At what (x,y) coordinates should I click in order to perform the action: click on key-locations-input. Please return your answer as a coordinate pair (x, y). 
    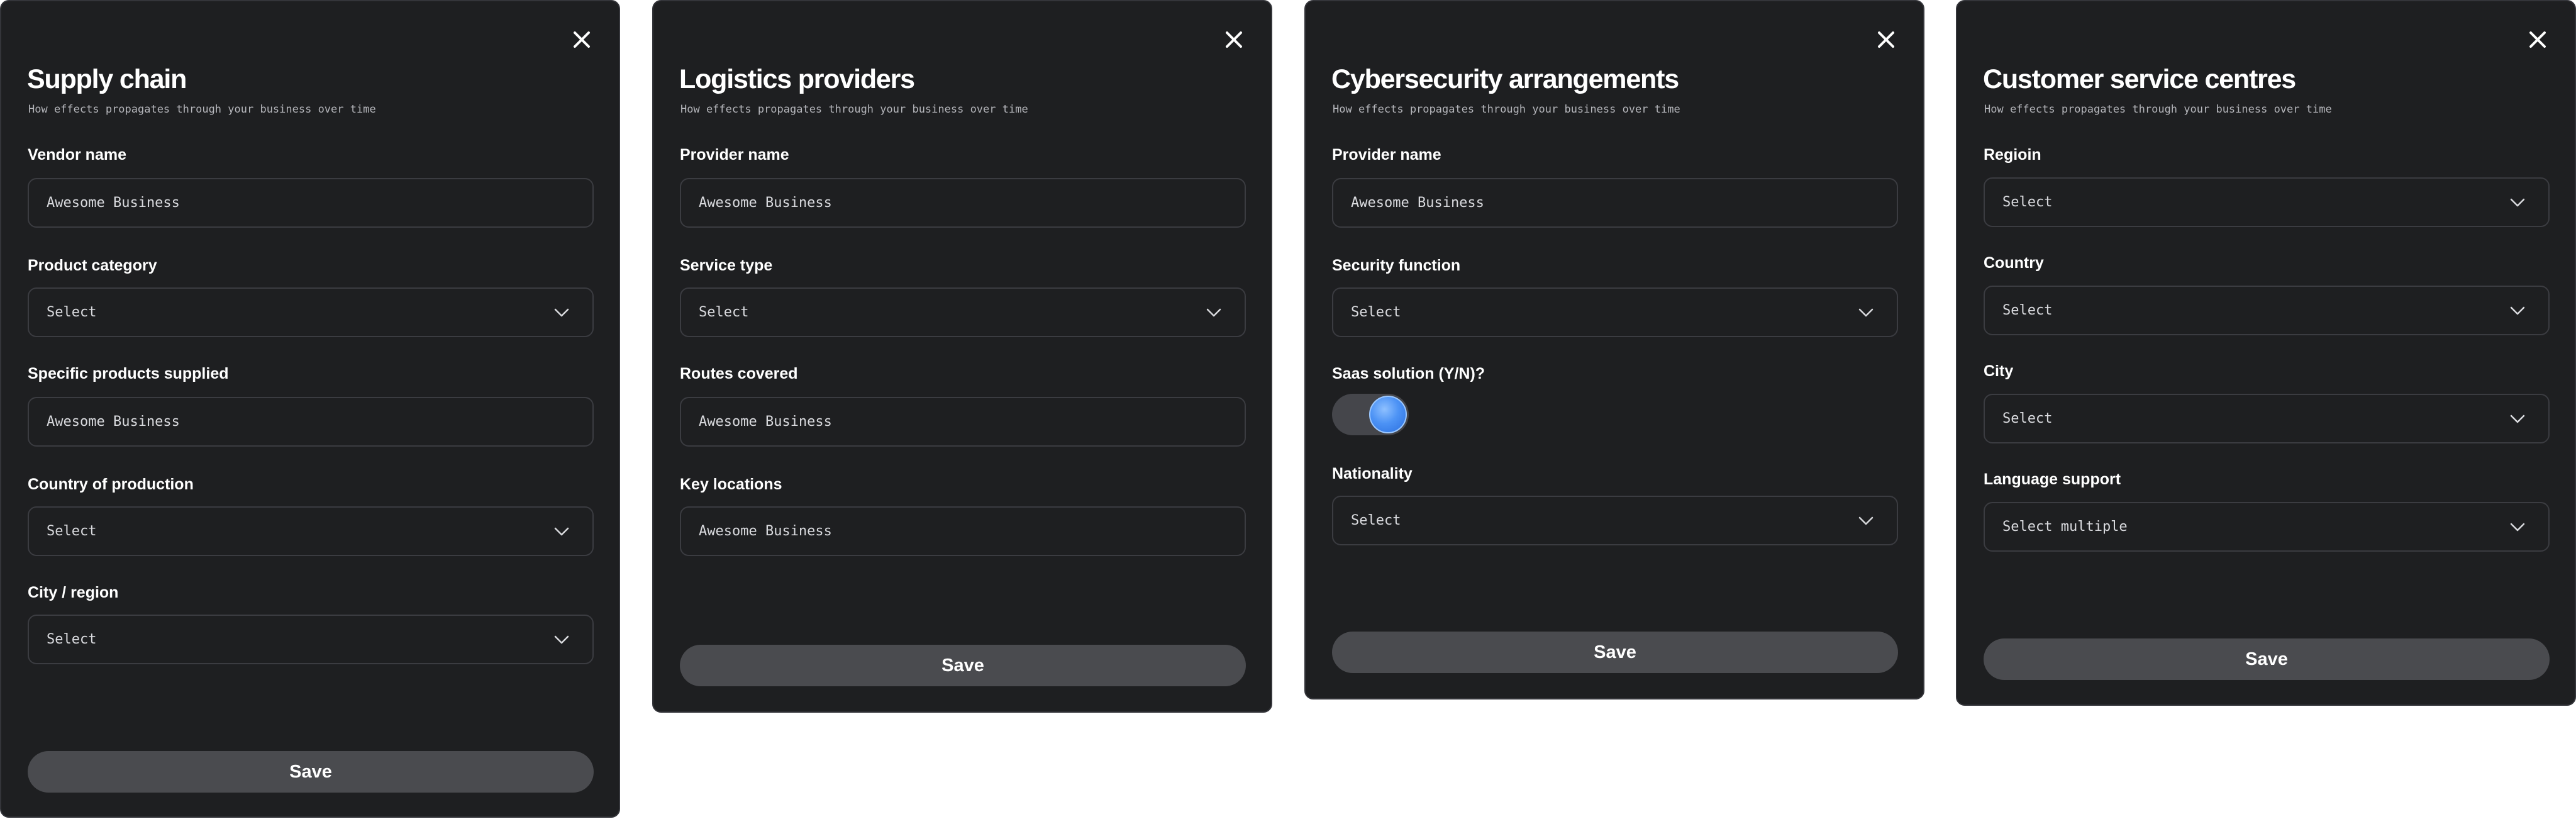
    Looking at the image, I should click on (963, 531).